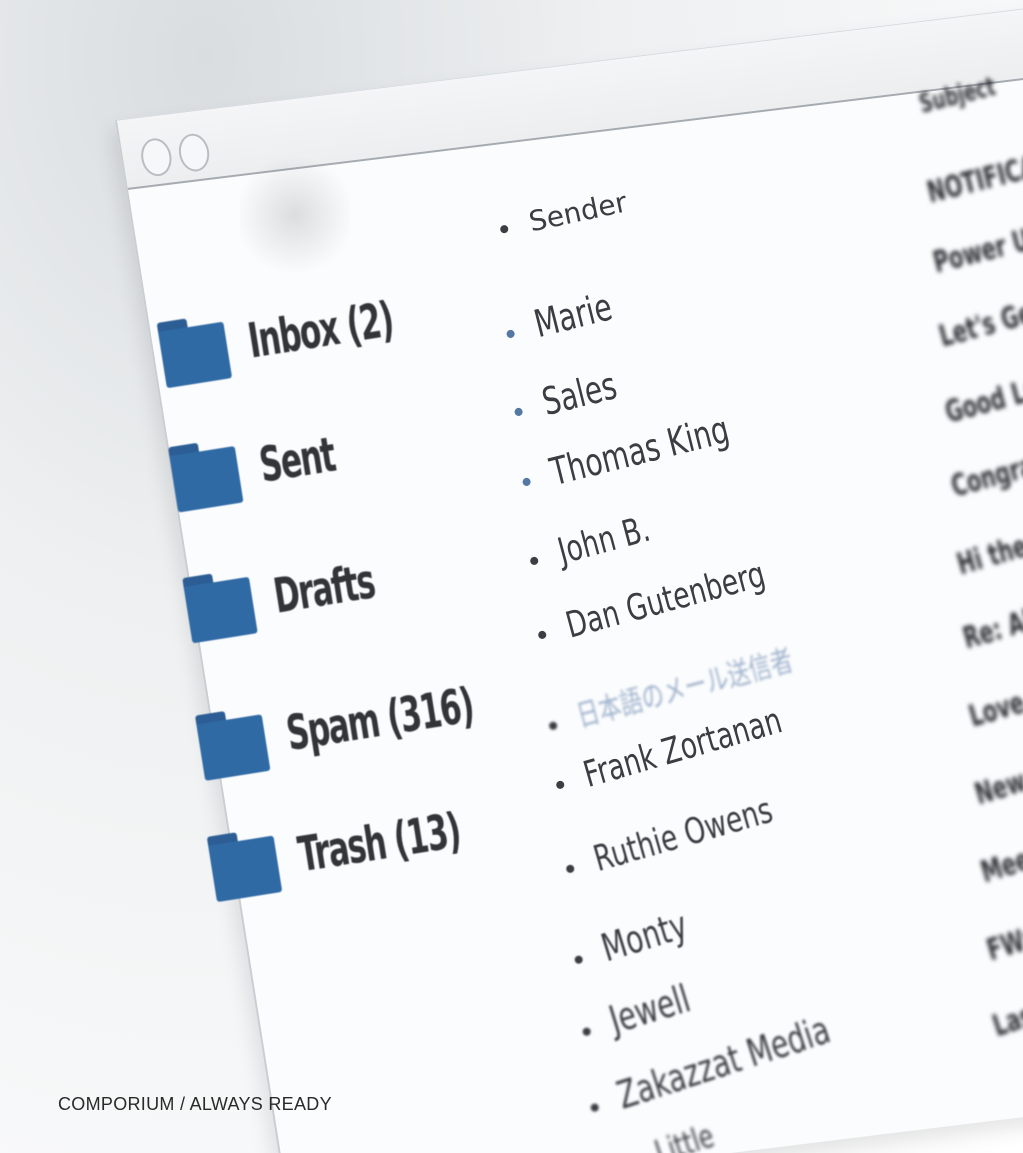  What do you see at coordinates (195, 1104) in the screenshot?
I see `caption: COMPORIUM / ALWAYS READY` at bounding box center [195, 1104].